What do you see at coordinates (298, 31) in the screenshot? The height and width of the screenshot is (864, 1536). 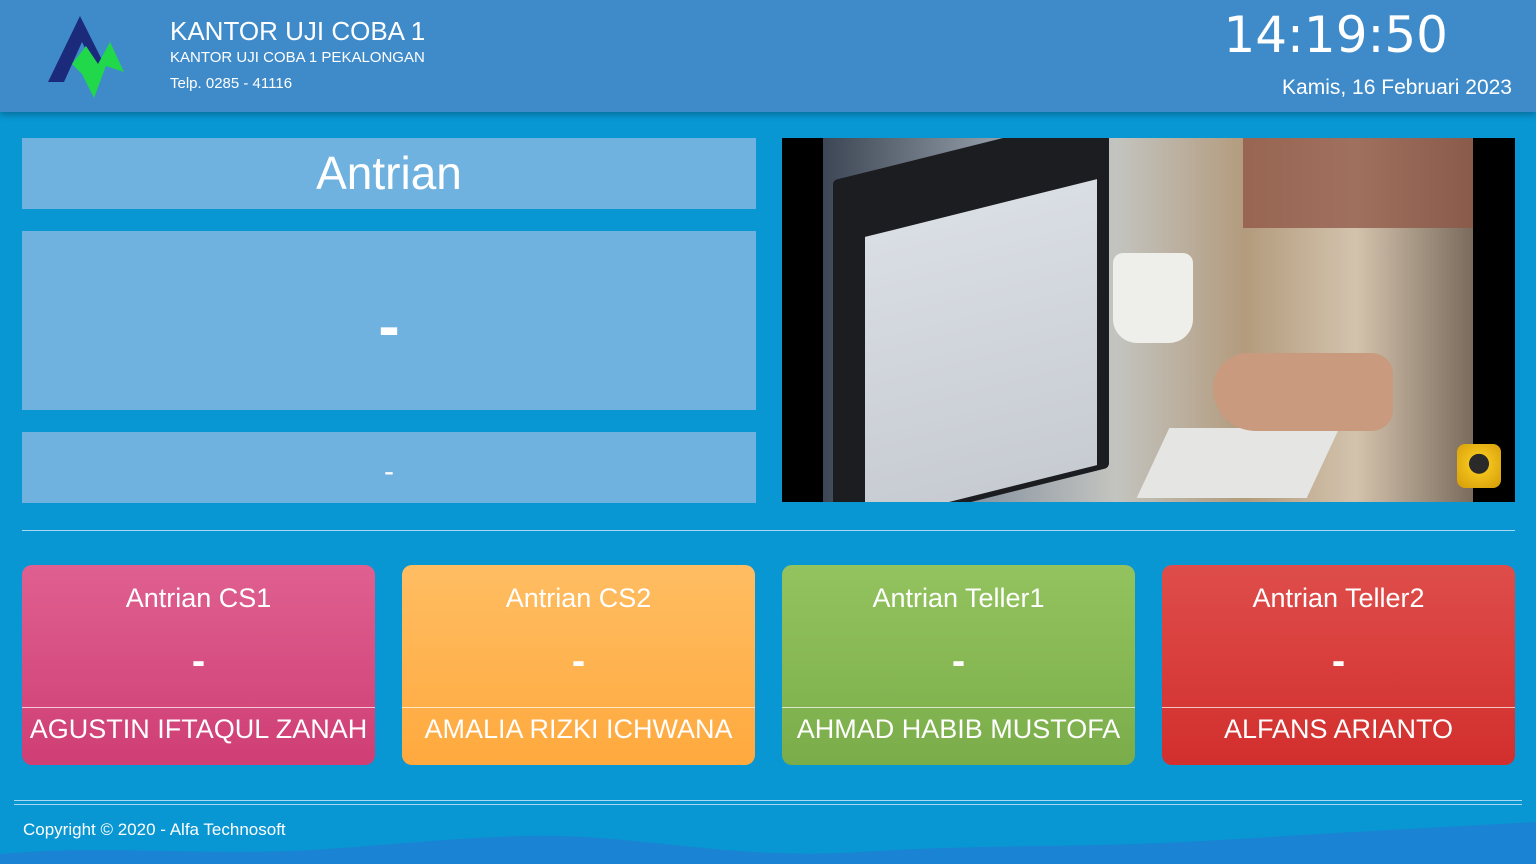 I see `office-title: KANTOR UJI COBA 1` at bounding box center [298, 31].